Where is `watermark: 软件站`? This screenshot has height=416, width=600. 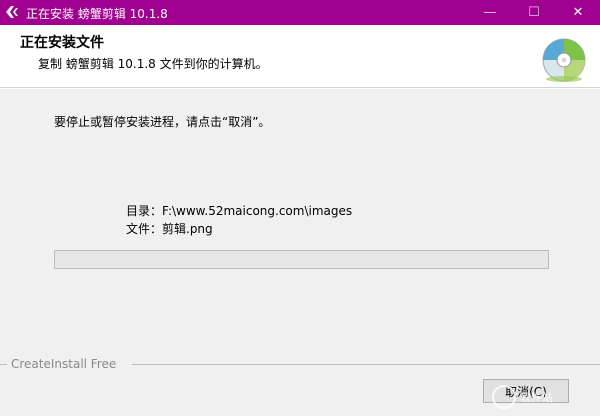
watermark: 软件站 is located at coordinates (544, 398).